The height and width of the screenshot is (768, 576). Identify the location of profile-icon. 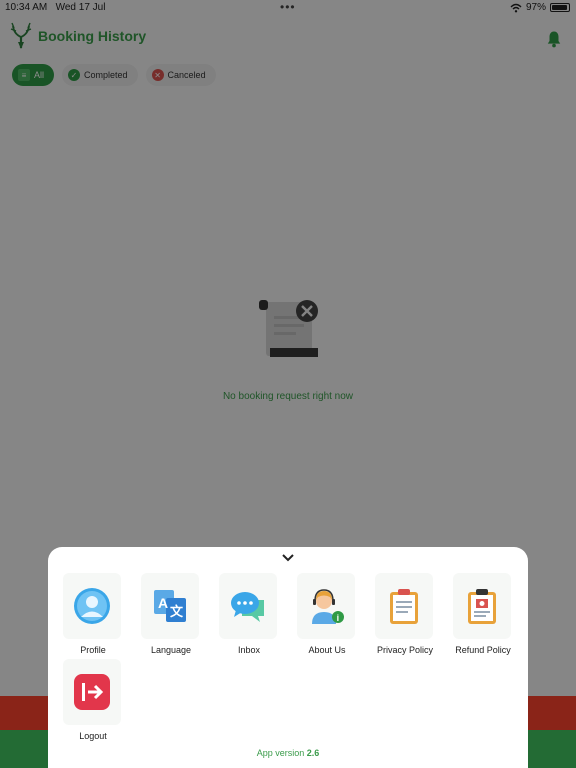
(92, 606).